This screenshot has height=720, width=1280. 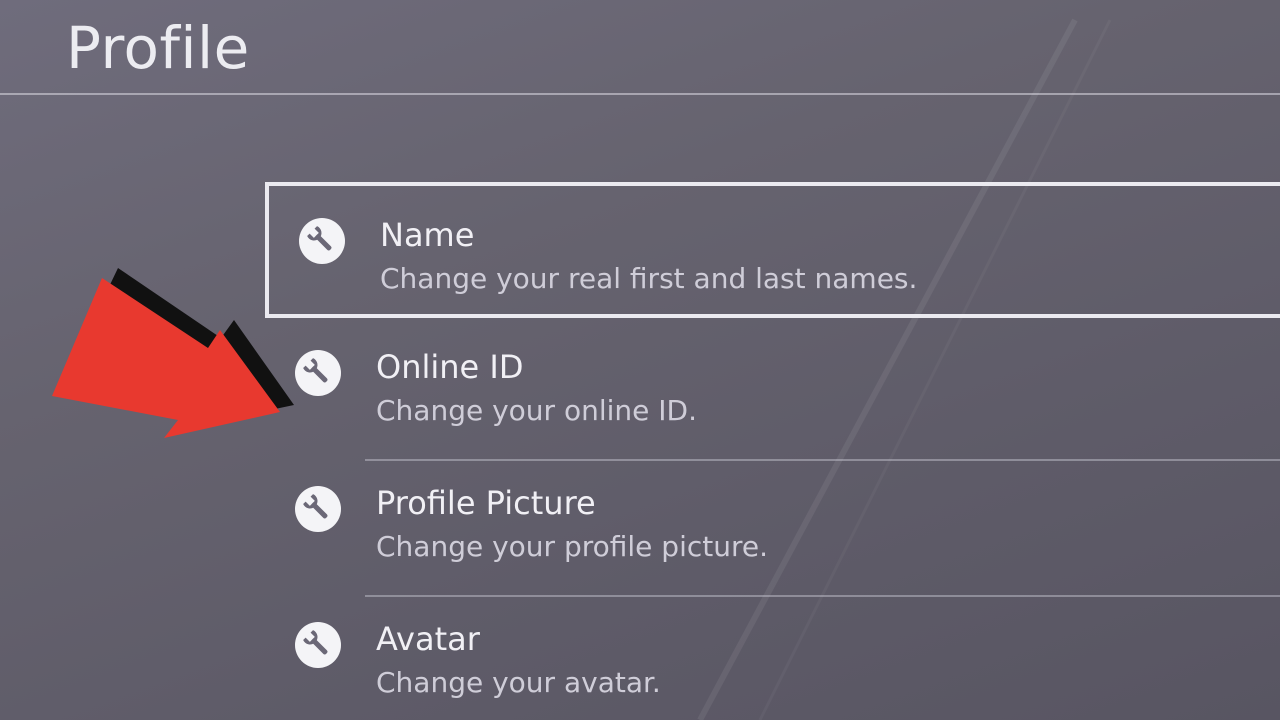 What do you see at coordinates (173, 353) in the screenshot?
I see `red-arrow-icon` at bounding box center [173, 353].